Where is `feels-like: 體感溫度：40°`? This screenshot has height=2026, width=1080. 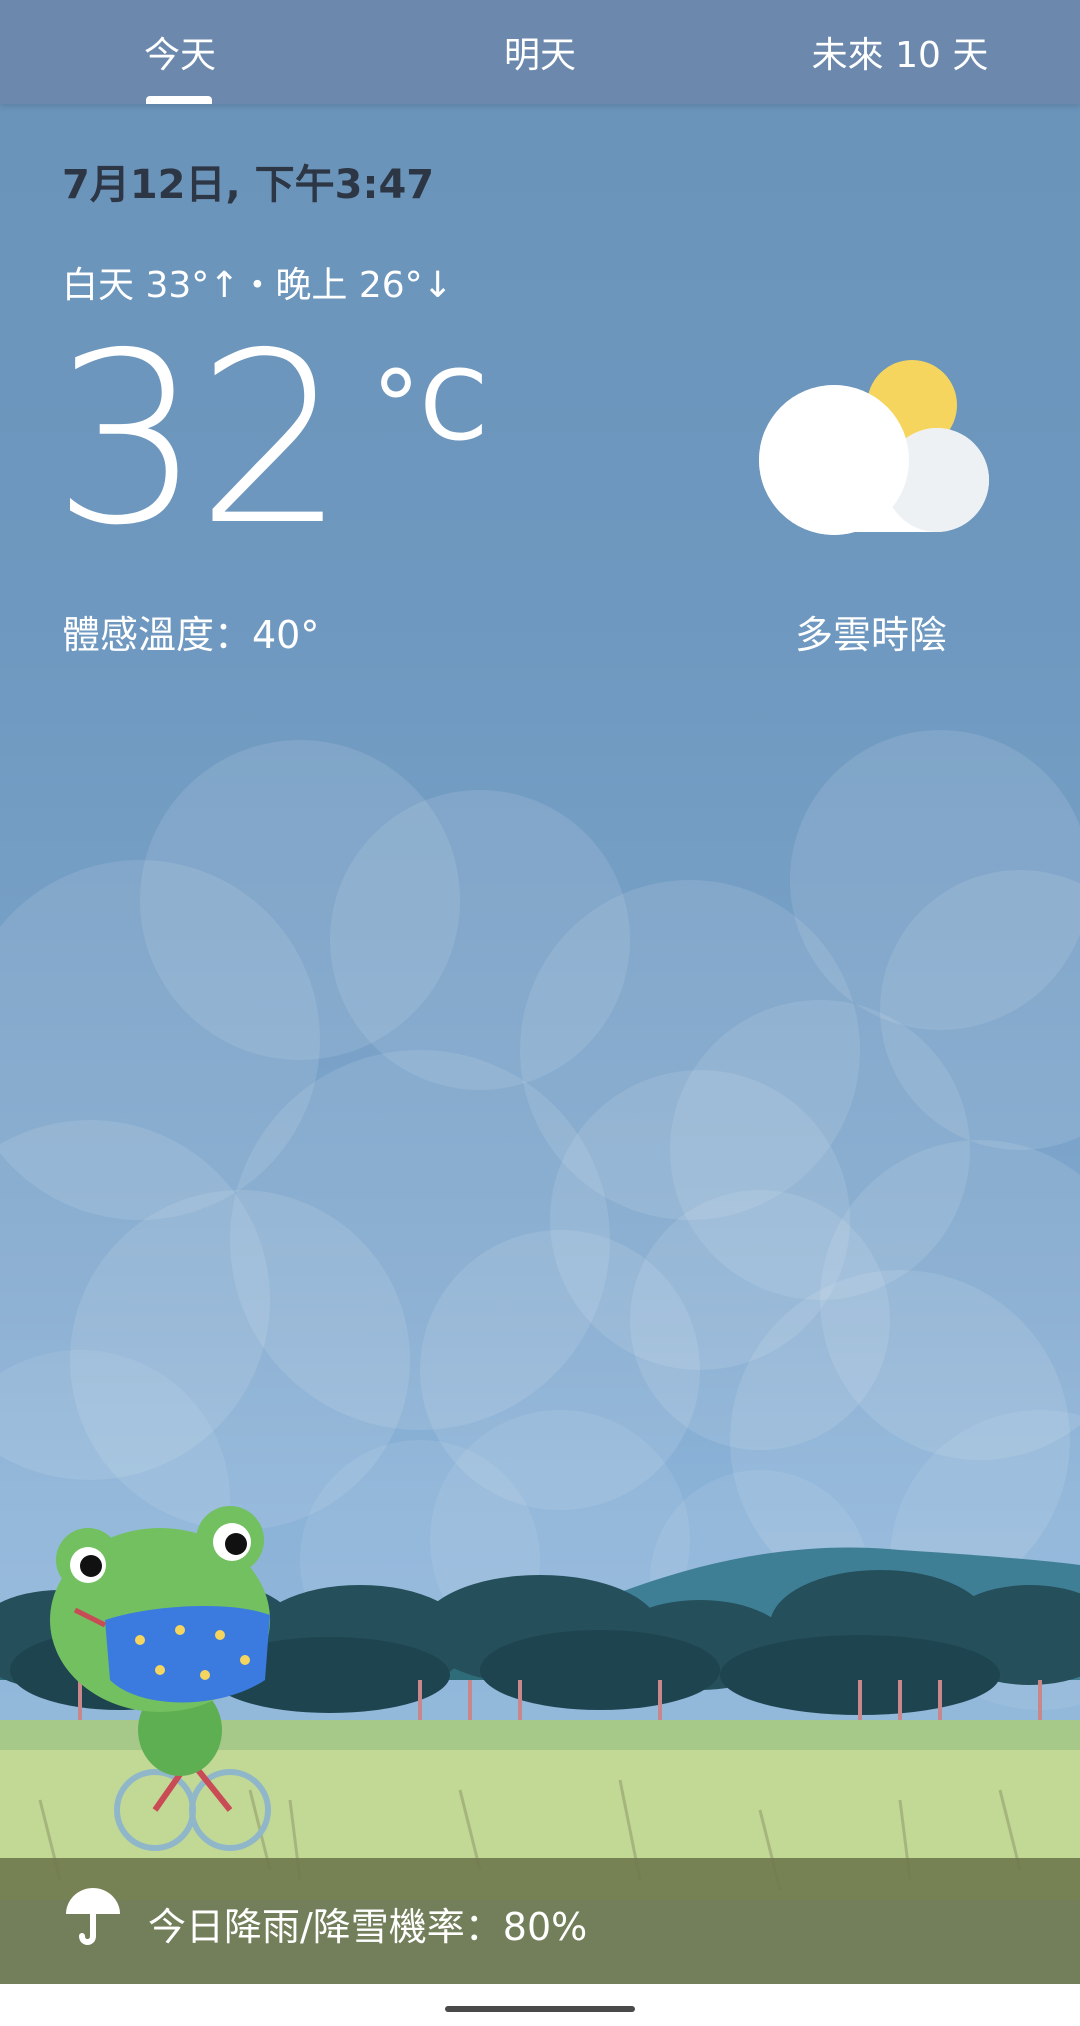 feels-like: 體感溫度：40° is located at coordinates (191, 635).